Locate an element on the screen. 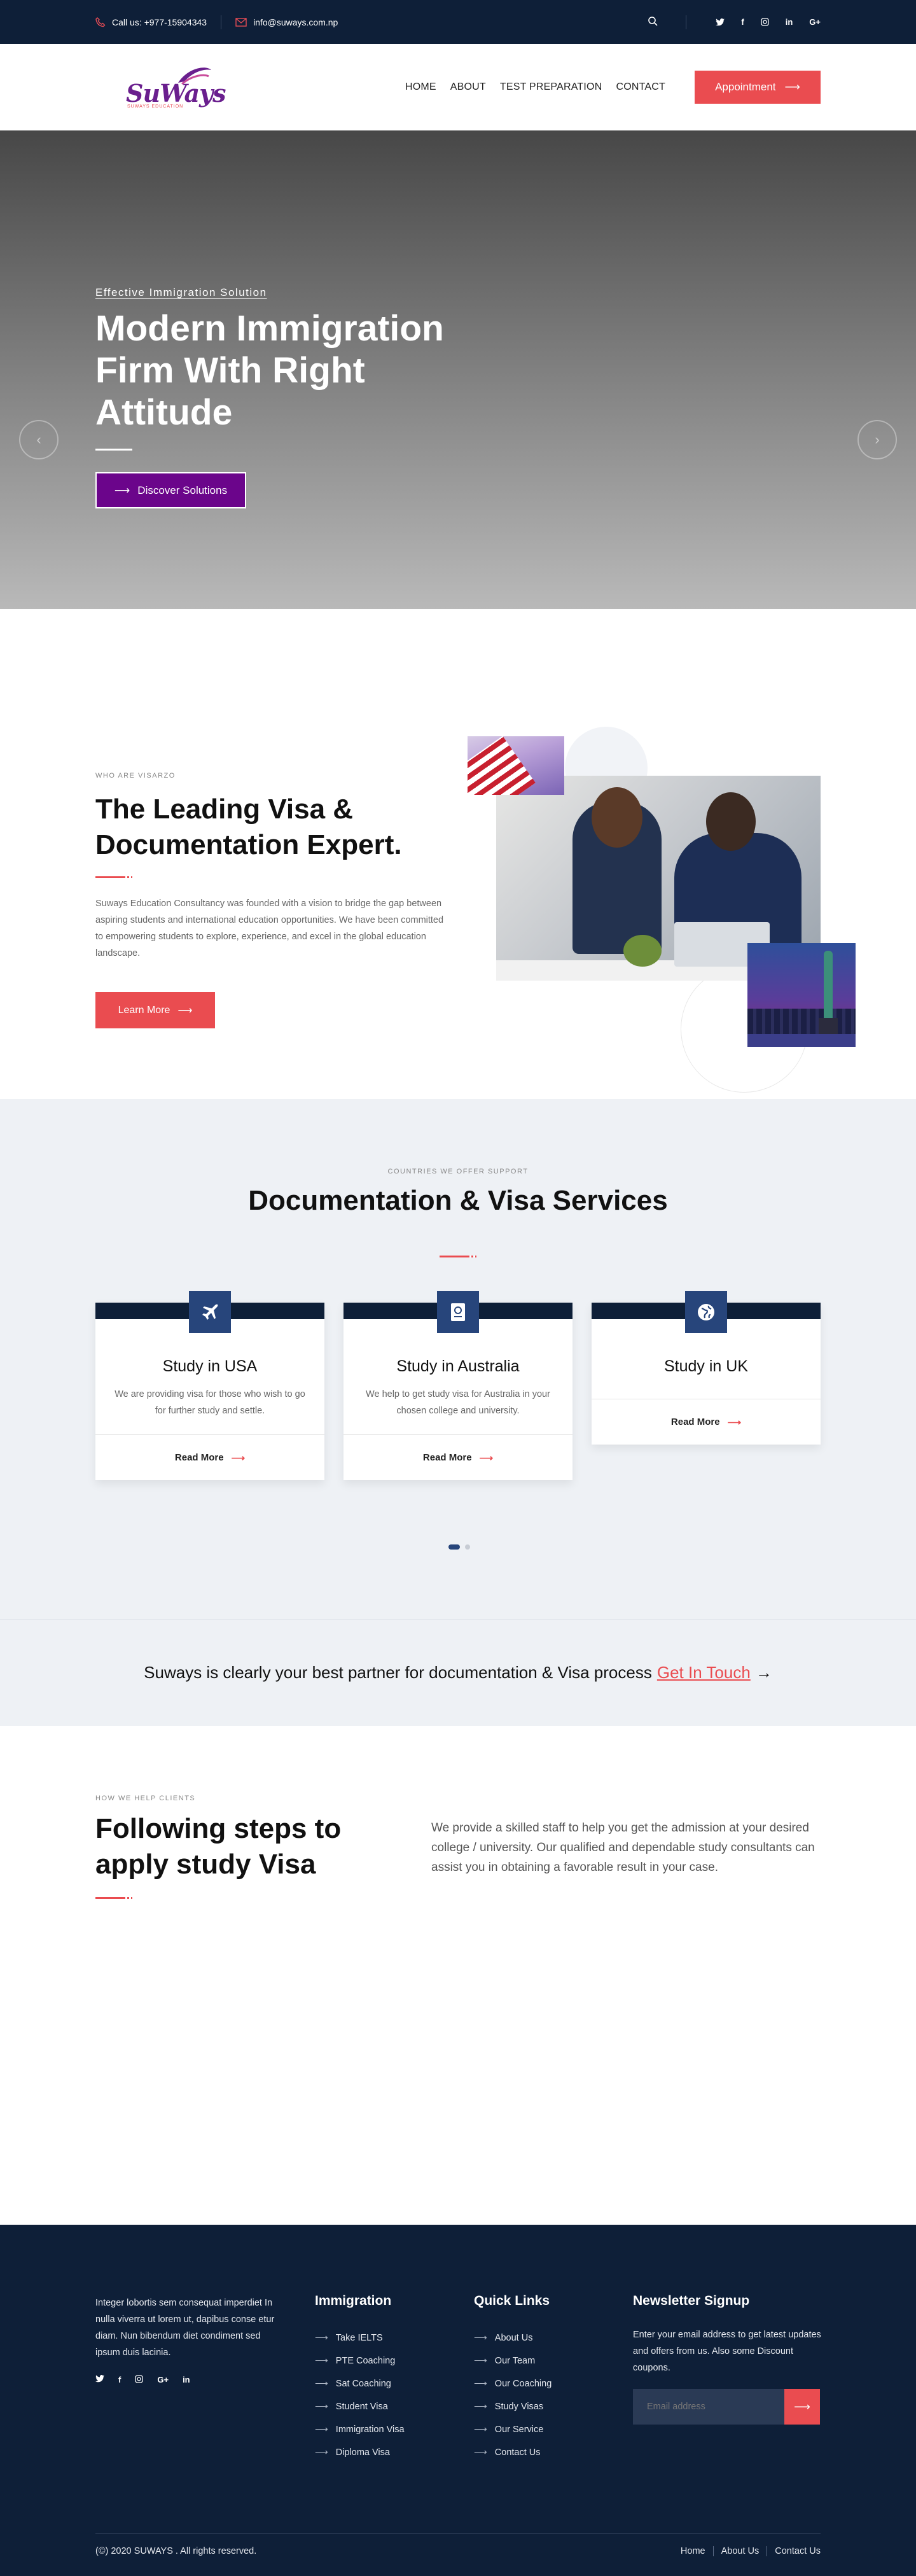  discover-solutions-button: ⟶ Discover Solutions is located at coordinates (170, 490).